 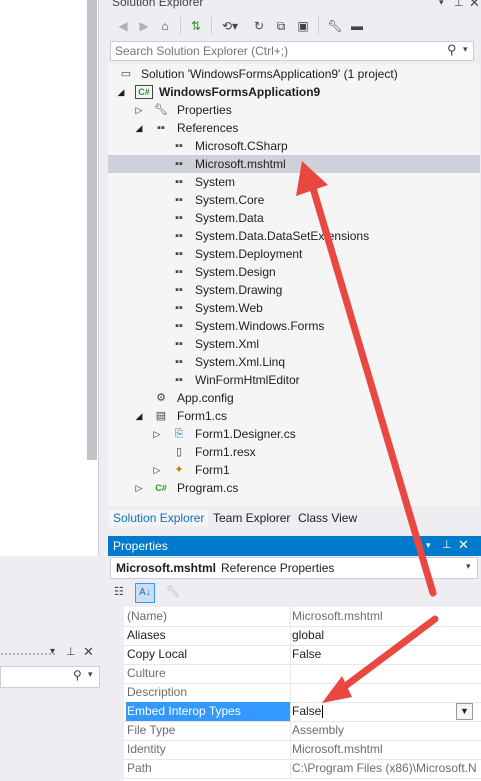 What do you see at coordinates (28, 654) in the screenshot?
I see `drag-handle` at bounding box center [28, 654].